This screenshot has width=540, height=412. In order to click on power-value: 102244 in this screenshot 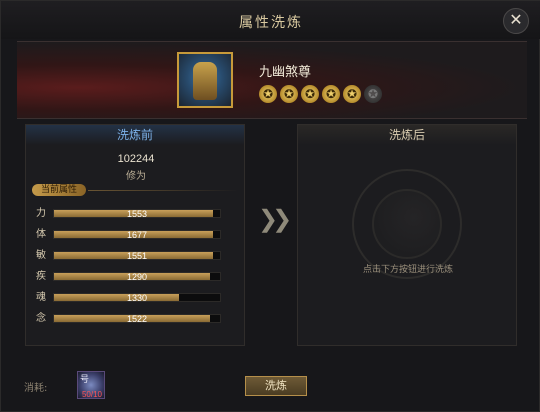, I will do `click(136, 159)`.